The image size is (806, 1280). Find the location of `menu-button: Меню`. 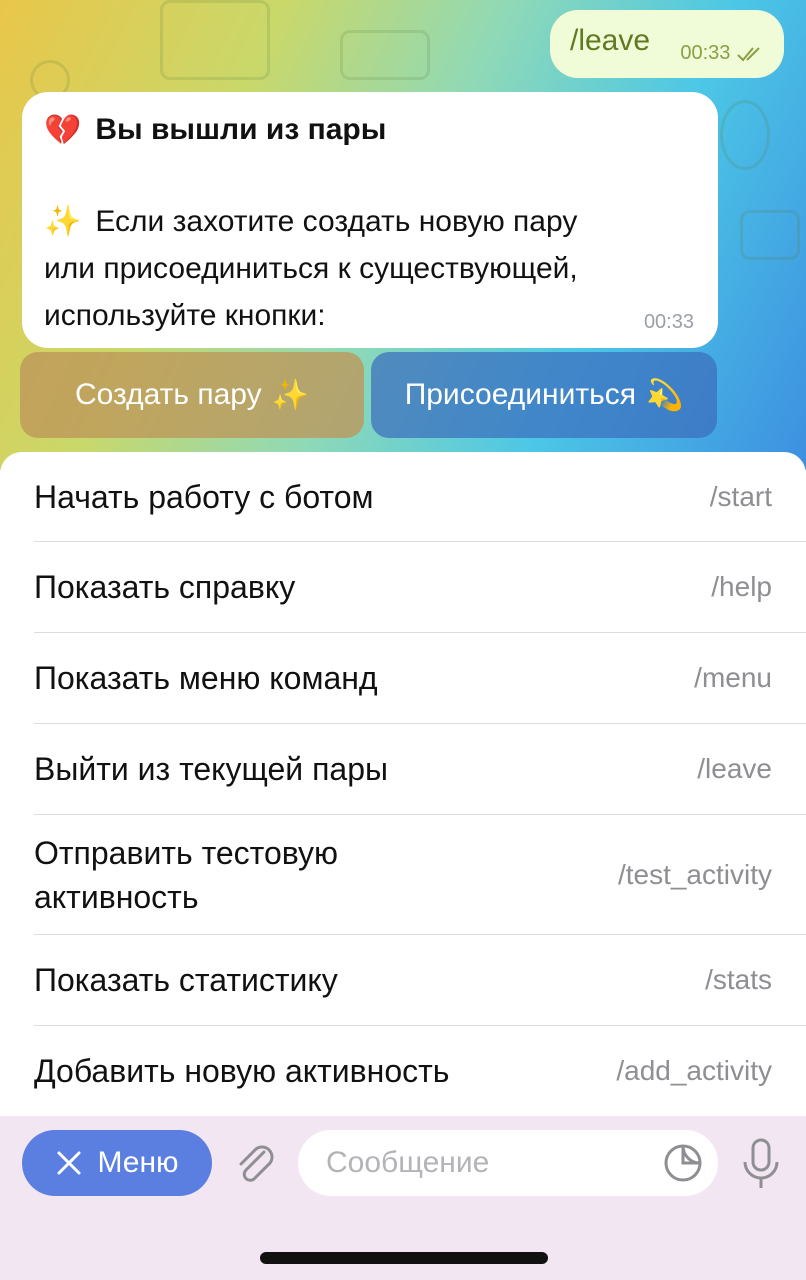

menu-button: Меню is located at coordinates (117, 1163).